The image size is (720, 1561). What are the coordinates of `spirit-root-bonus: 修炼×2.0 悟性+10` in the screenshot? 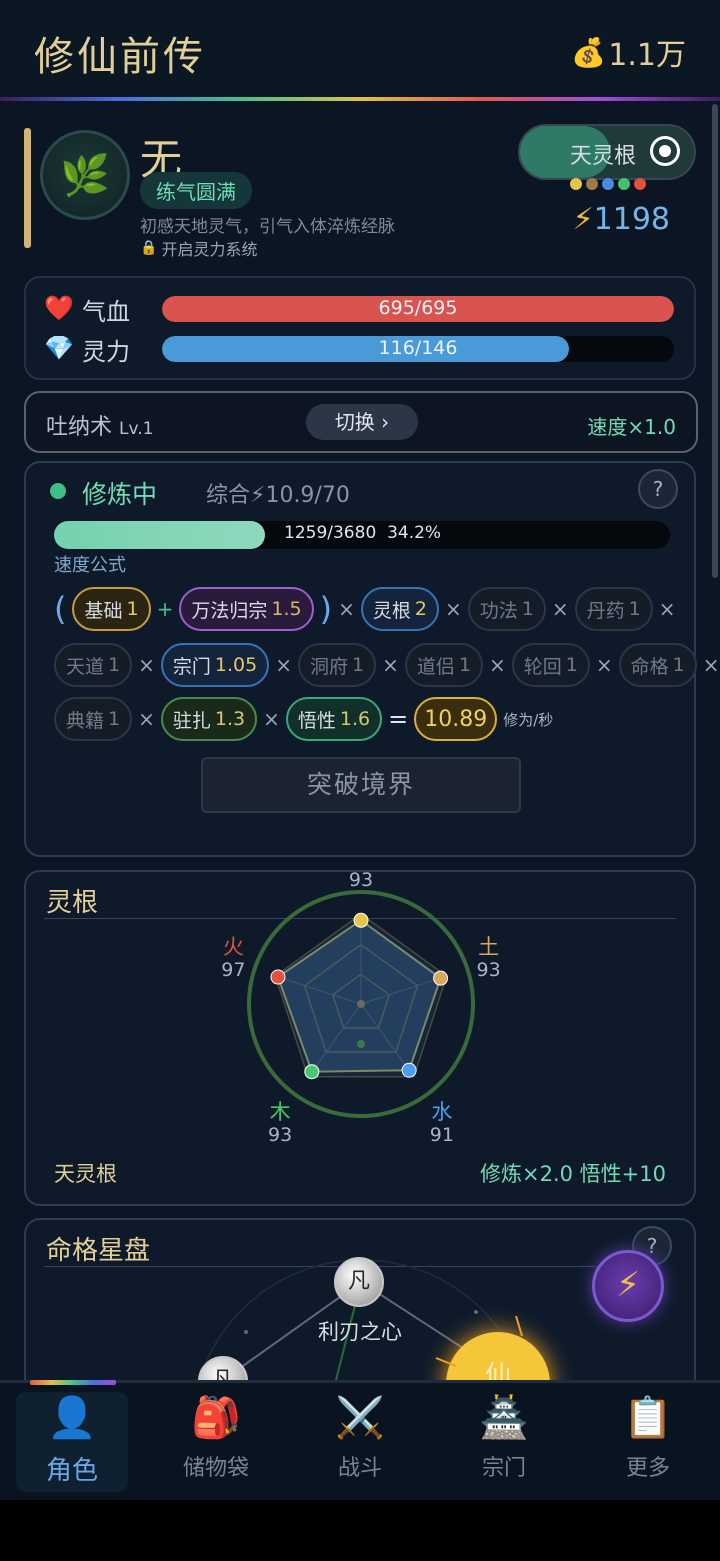 It's located at (573, 1174).